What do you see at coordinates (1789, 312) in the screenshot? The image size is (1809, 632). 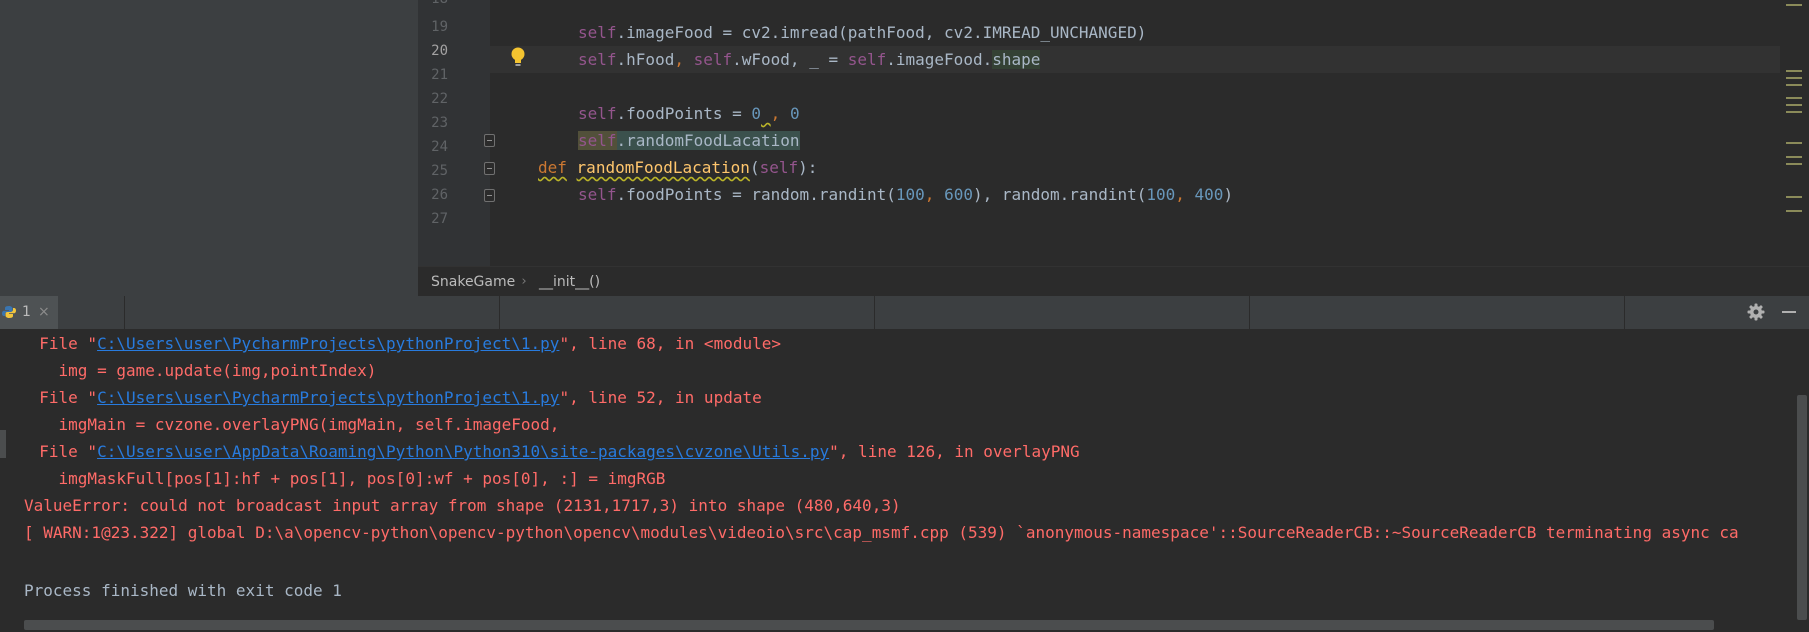 I see `minimize-icon` at bounding box center [1789, 312].